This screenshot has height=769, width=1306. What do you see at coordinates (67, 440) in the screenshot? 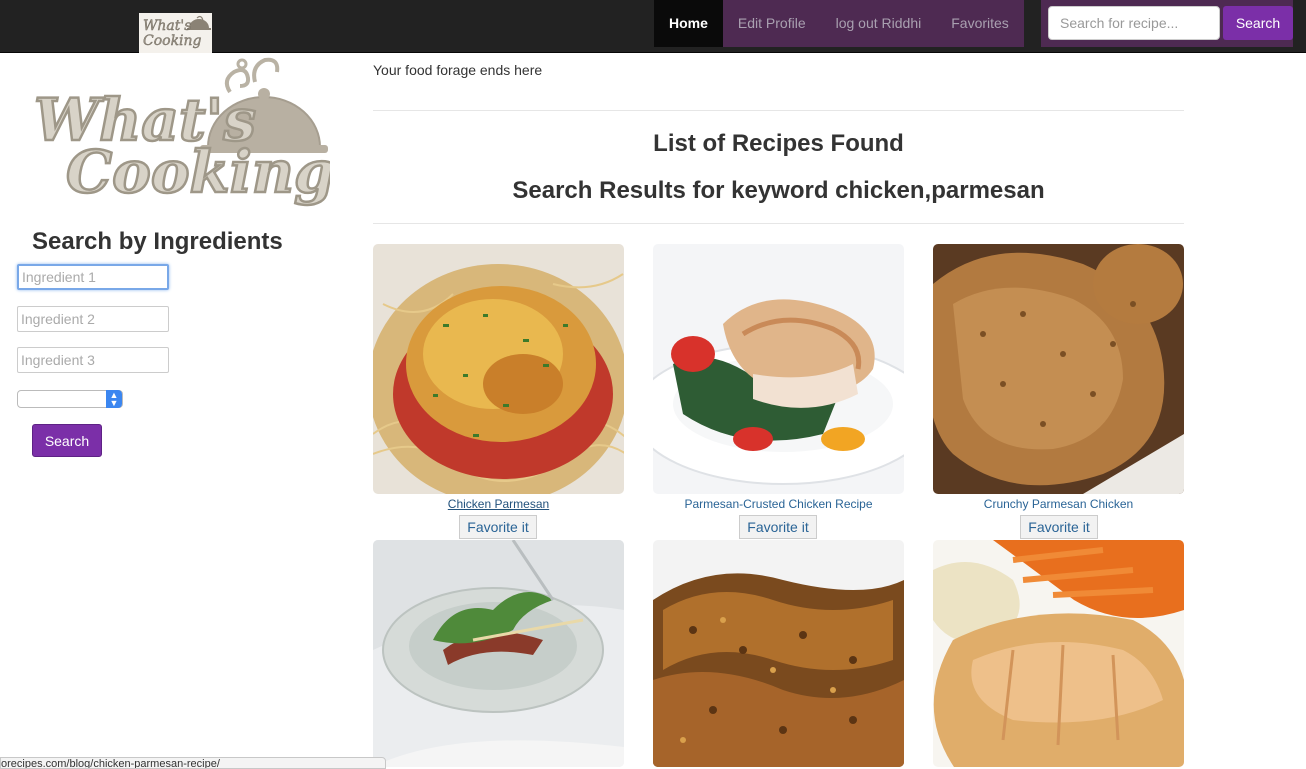
I see `ingredient-search-button: Search` at bounding box center [67, 440].